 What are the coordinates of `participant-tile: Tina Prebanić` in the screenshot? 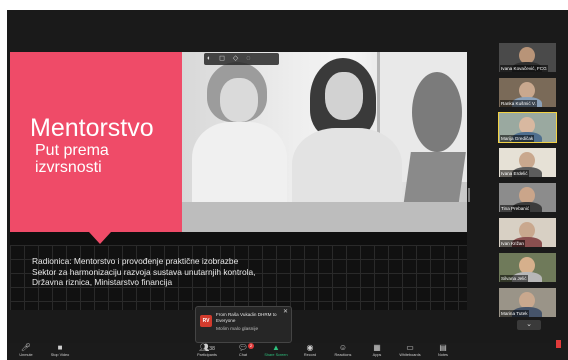 It's located at (527, 197).